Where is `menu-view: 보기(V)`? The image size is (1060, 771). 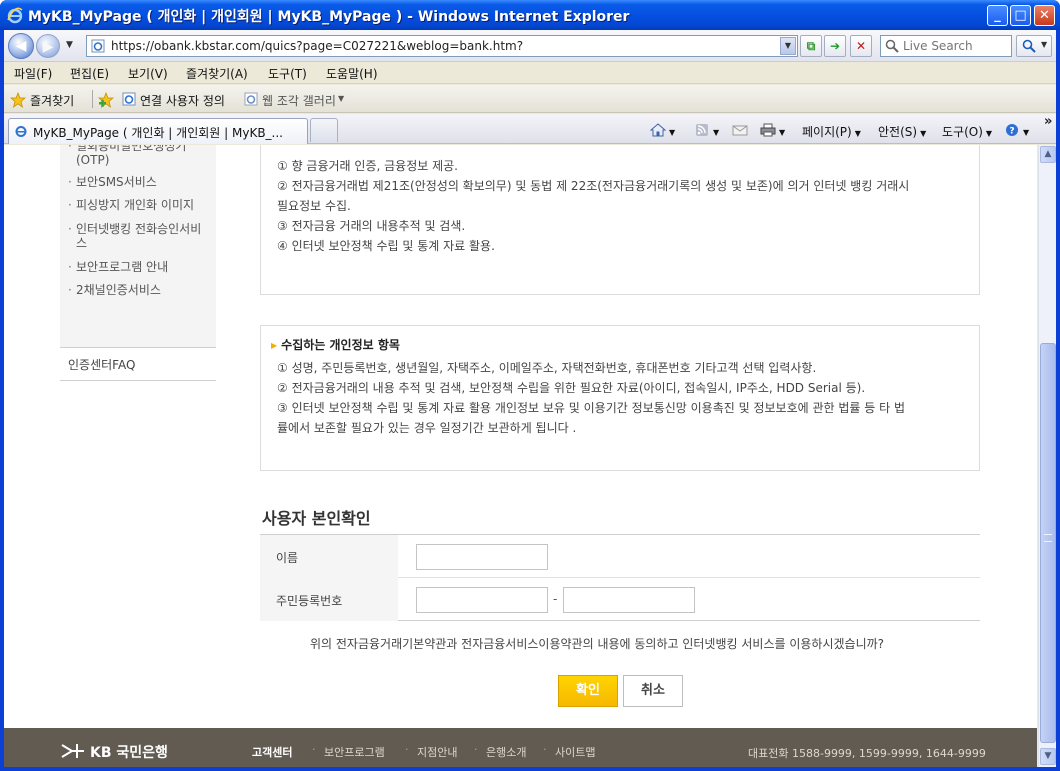 menu-view: 보기(V) is located at coordinates (148, 73).